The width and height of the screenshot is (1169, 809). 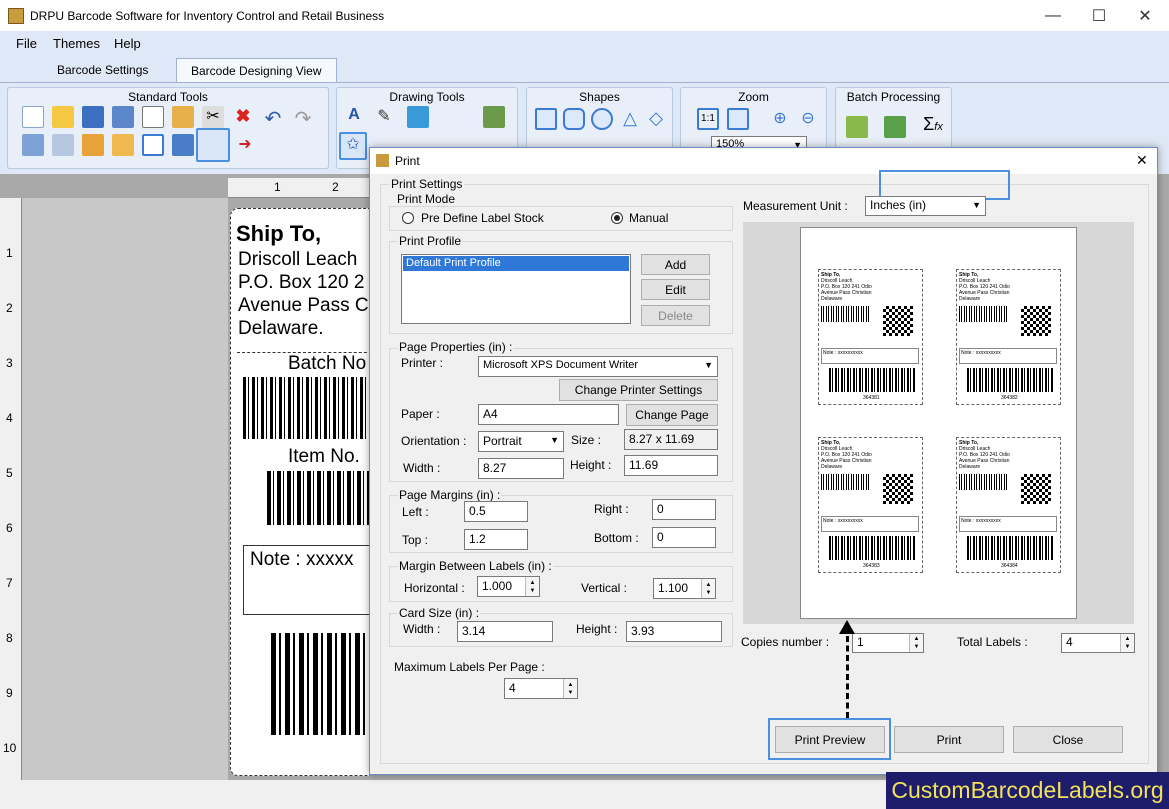 What do you see at coordinates (846, 314) in the screenshot?
I see `mini-barcode` at bounding box center [846, 314].